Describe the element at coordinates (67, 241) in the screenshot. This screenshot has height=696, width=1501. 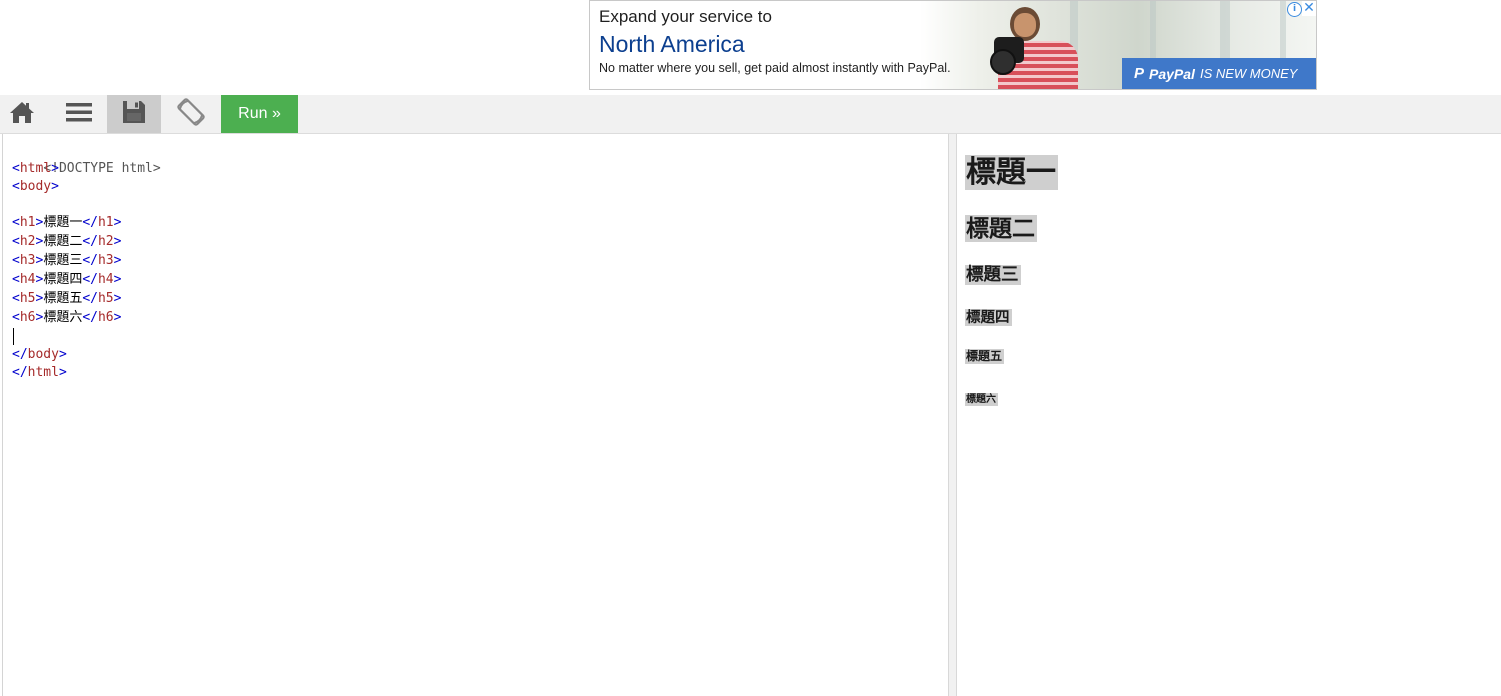
I see `code-line: <h2>標題二</h2>` at that location.